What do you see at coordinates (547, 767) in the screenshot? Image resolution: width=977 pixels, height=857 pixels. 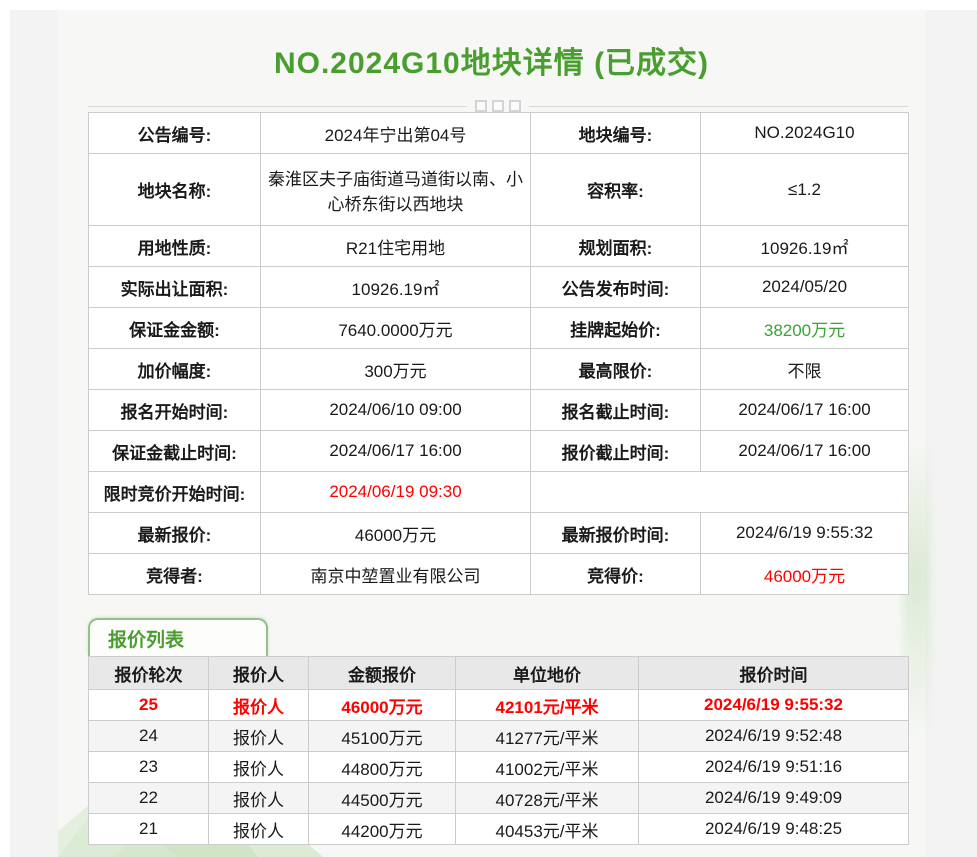 I see `bid-unit-price: 41002元/平米` at bounding box center [547, 767].